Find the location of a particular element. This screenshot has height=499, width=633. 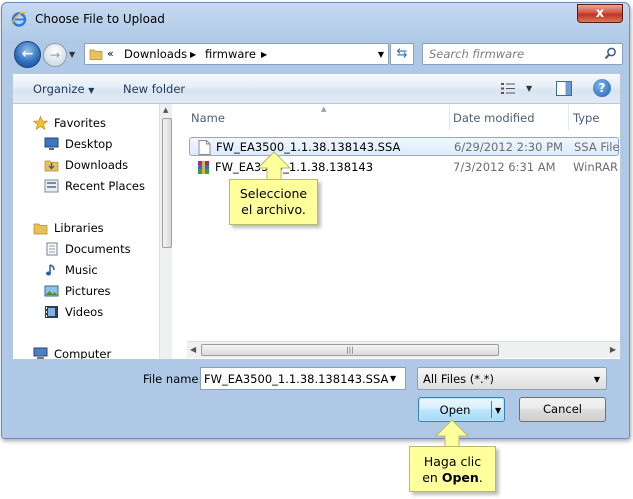

new-folder-button: New folder is located at coordinates (154, 89).